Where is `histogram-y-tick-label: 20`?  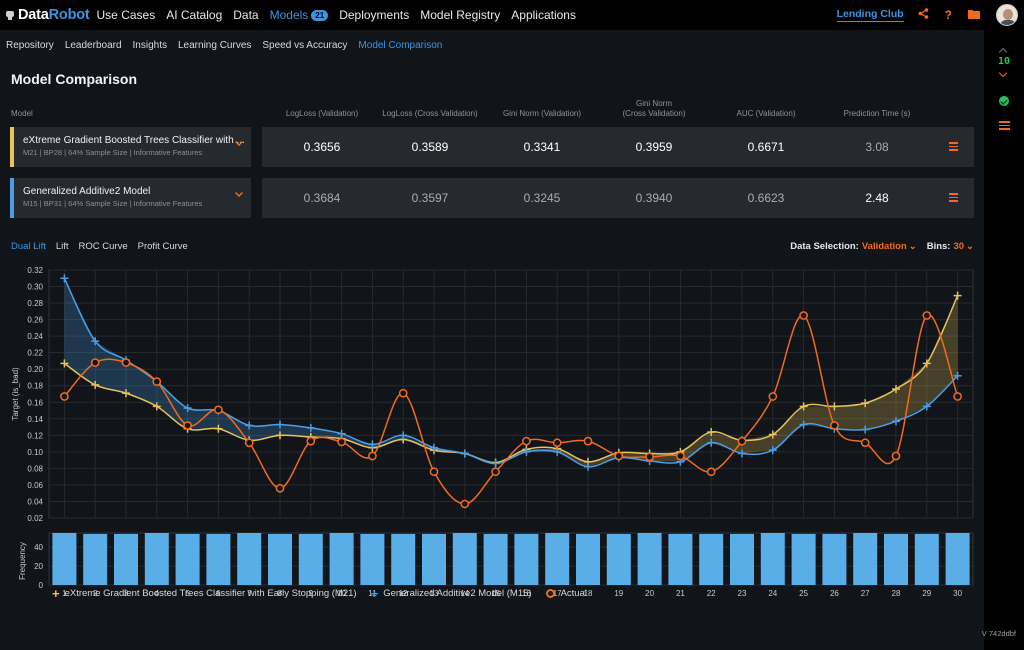 histogram-y-tick-label: 20 is located at coordinates (38, 566).